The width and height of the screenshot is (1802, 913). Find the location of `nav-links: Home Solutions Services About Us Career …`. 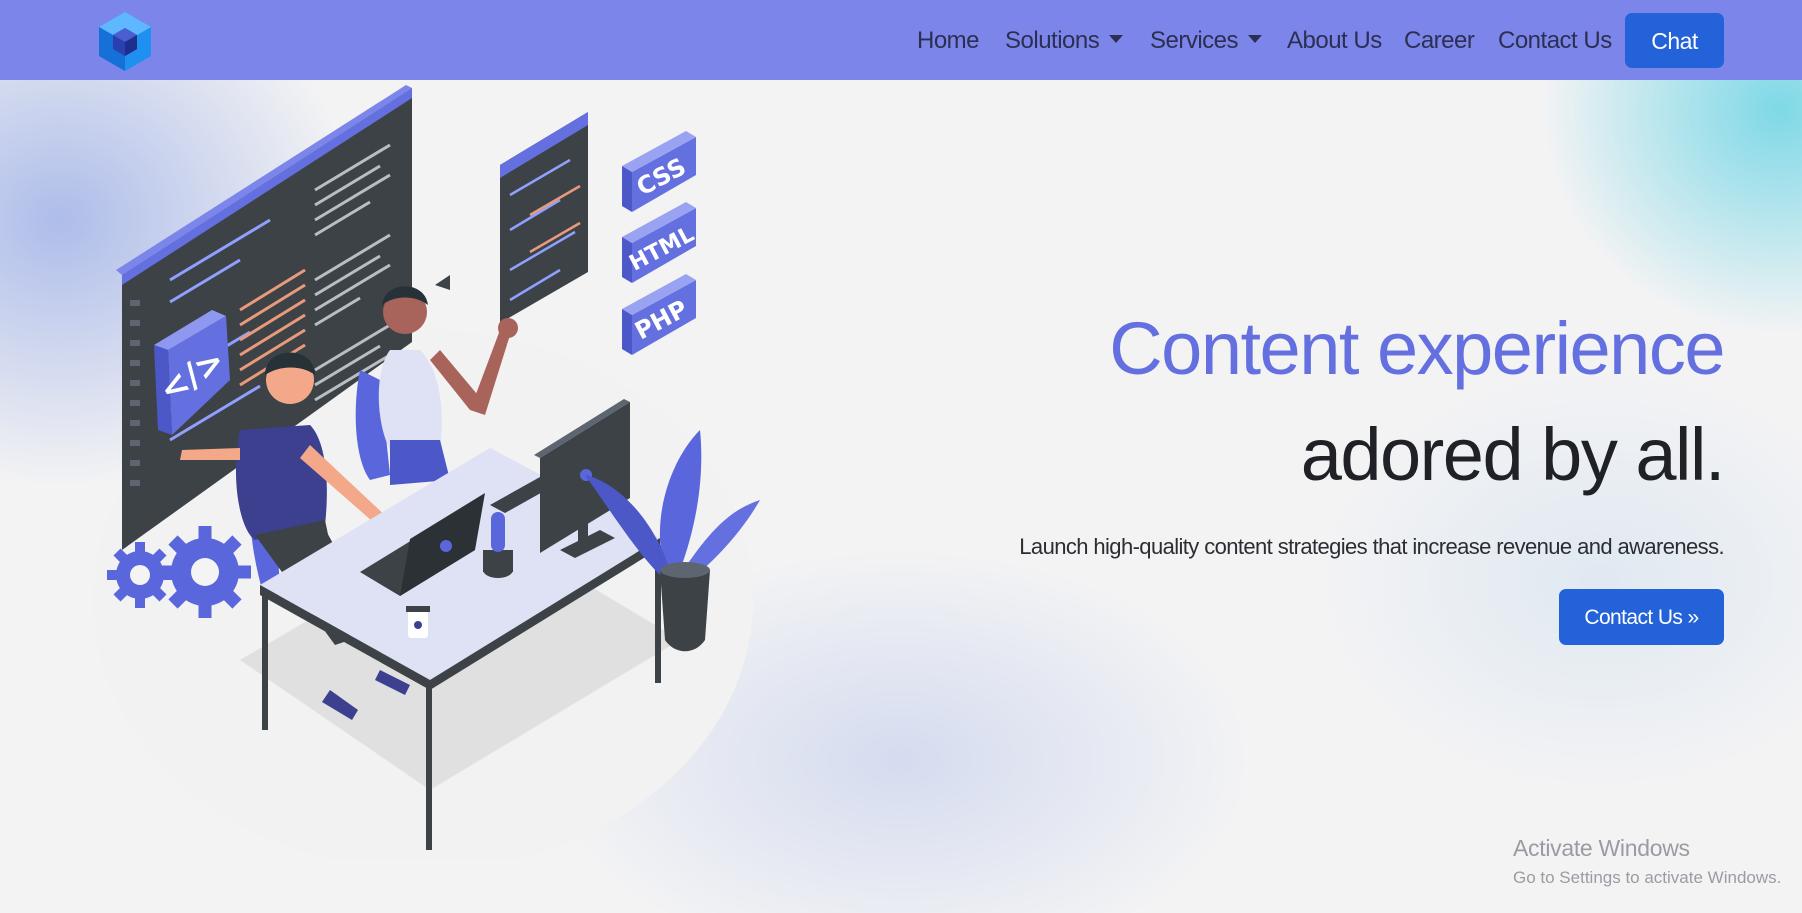

nav-links: Home Solutions Services About Us Career … is located at coordinates (901, 40).